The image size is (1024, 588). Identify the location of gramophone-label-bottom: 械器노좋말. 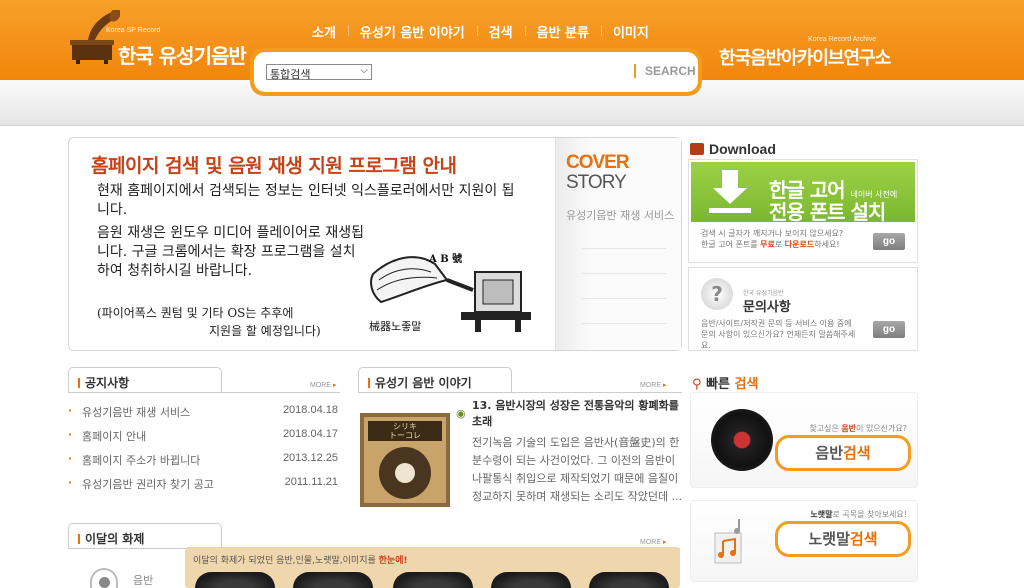
(395, 326).